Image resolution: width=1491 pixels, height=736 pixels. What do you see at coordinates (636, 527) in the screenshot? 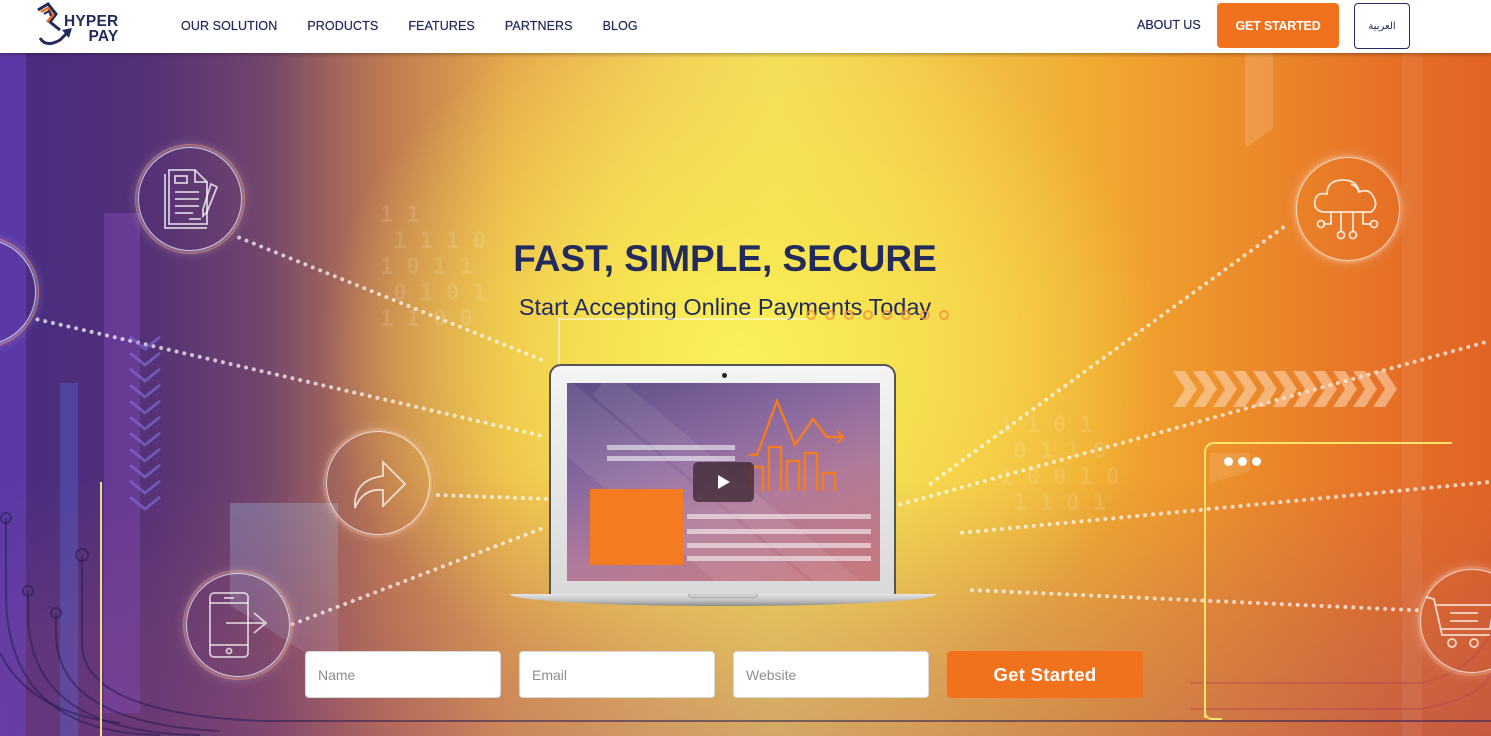
I see `screen-orange-block` at bounding box center [636, 527].